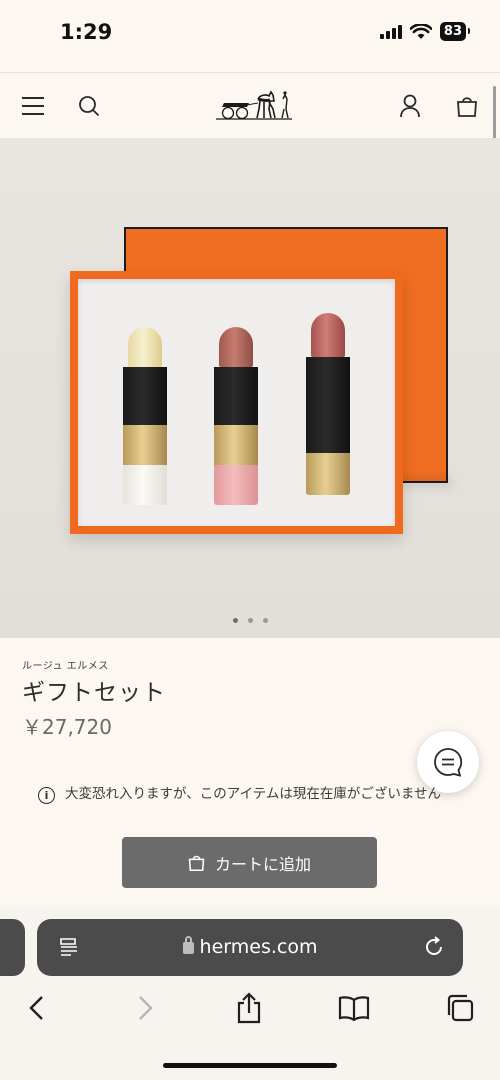 Image resolution: width=500 pixels, height=1080 pixels. I want to click on tabs-icon, so click(460, 1008).